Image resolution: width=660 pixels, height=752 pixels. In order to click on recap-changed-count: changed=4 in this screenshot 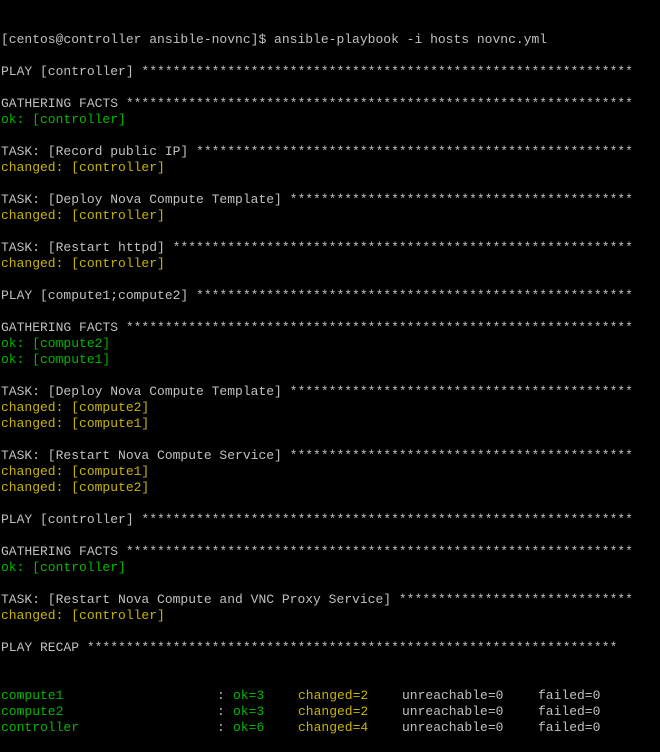, I will do `click(333, 727)`.